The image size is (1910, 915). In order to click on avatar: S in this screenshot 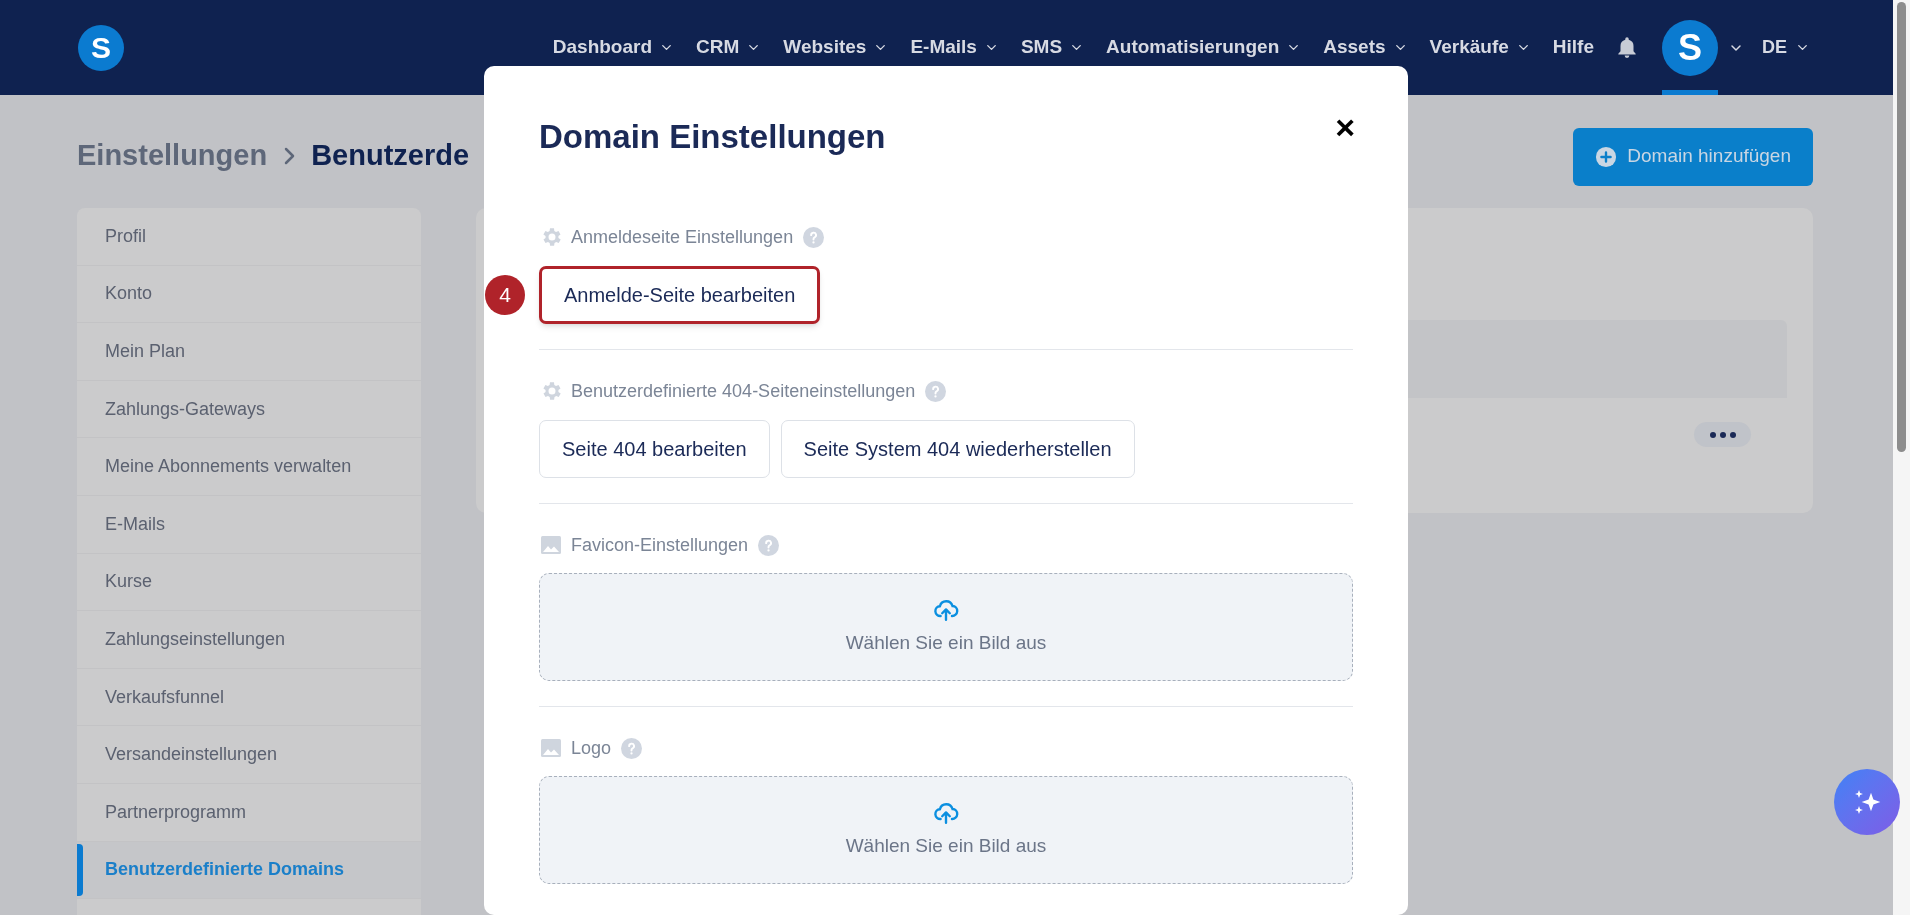, I will do `click(1690, 47)`.